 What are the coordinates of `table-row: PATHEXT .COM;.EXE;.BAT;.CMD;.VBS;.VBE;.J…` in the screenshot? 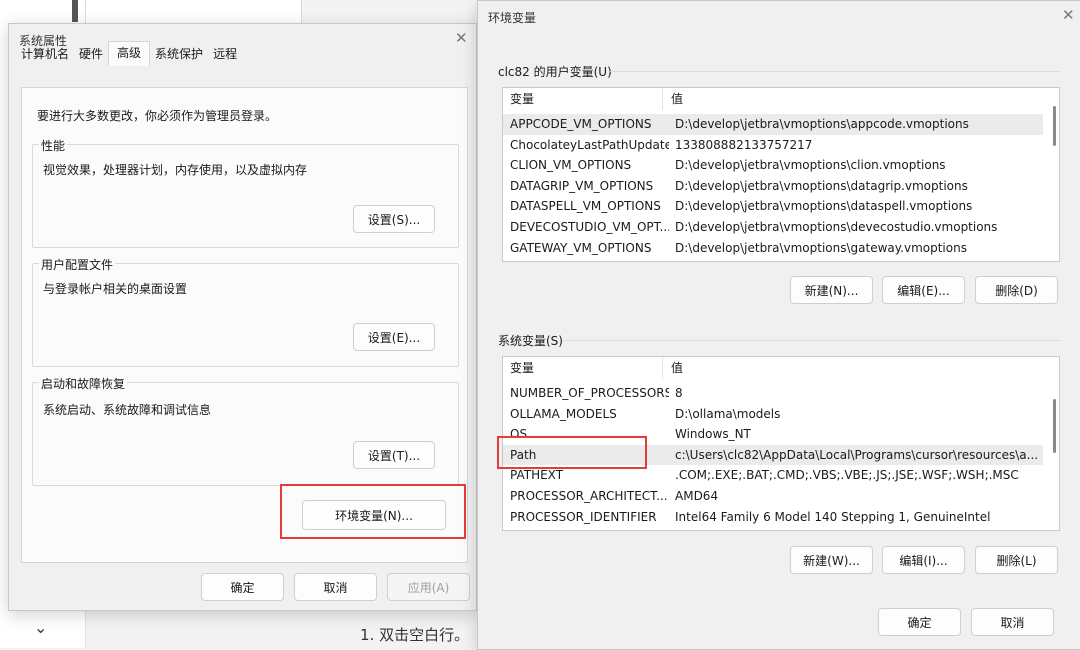 It's located at (773, 475).